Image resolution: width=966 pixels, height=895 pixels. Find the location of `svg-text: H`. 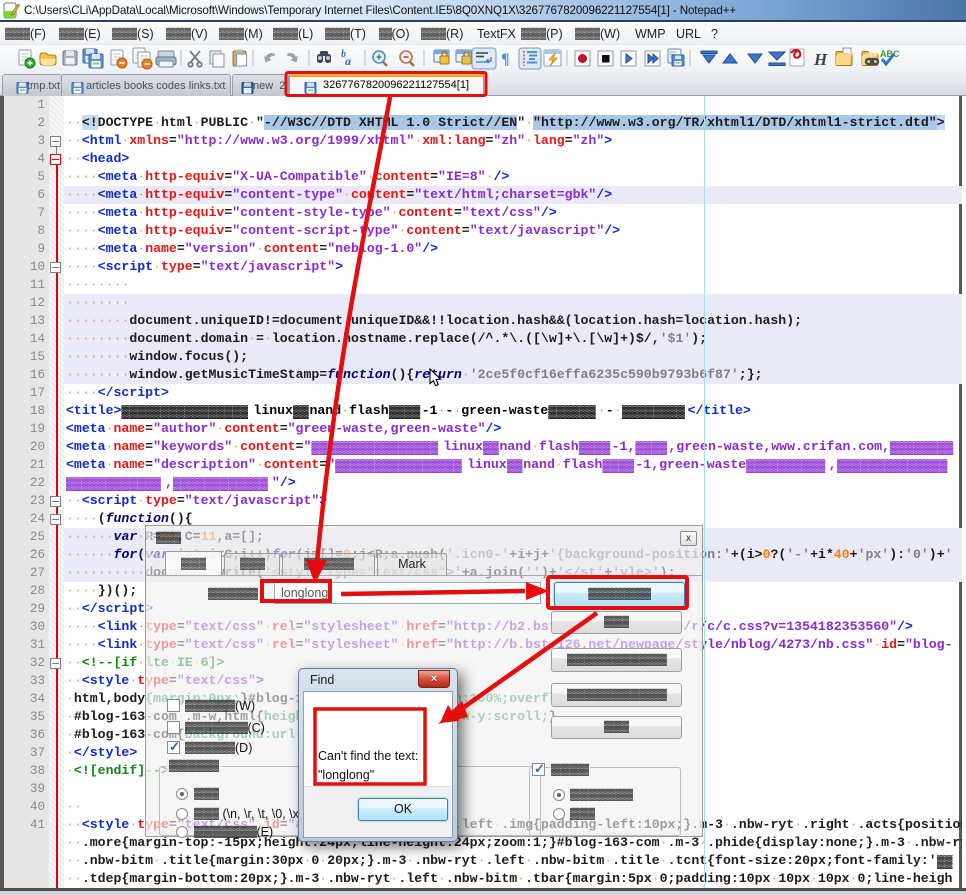

svg-text: H is located at coordinates (820, 59).